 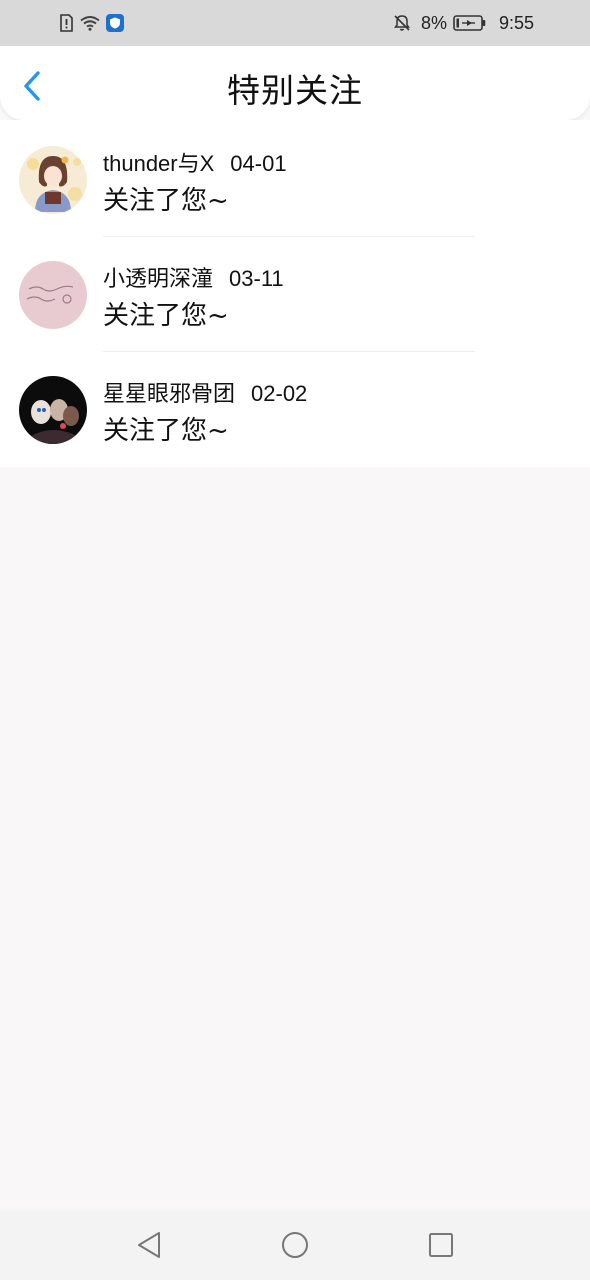 What do you see at coordinates (90, 23) in the screenshot?
I see `wifi-icon` at bounding box center [90, 23].